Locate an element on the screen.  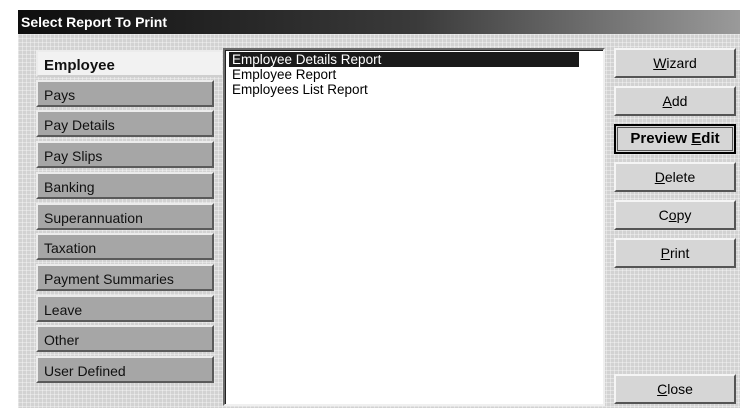
preview-edit-button: Preview Edit is located at coordinates (675, 139).